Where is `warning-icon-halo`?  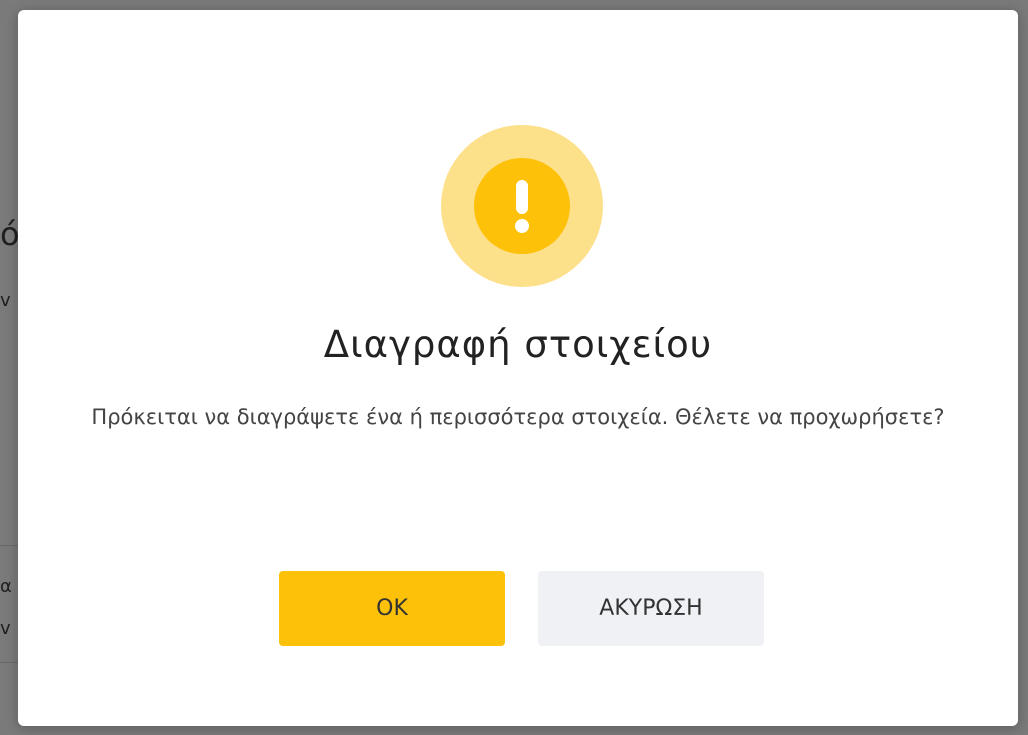 warning-icon-halo is located at coordinates (522, 206).